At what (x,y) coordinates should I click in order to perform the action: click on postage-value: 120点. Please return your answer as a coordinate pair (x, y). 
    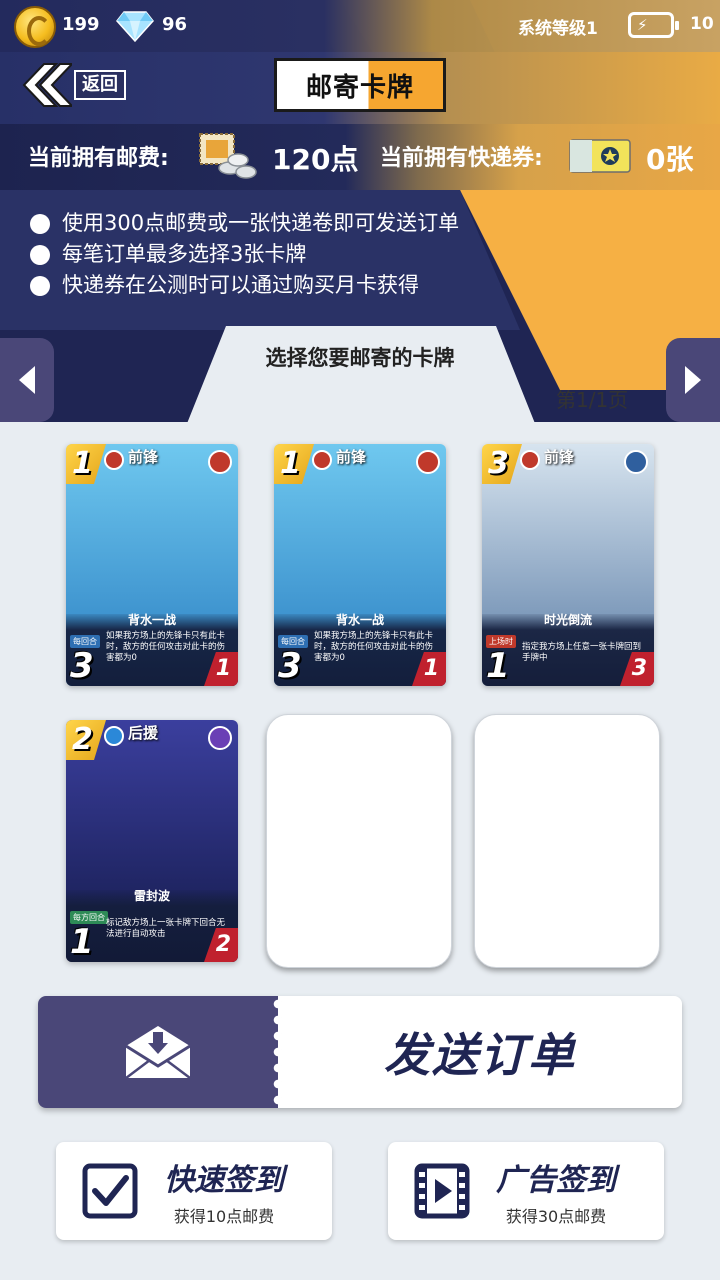
    Looking at the image, I should click on (315, 159).